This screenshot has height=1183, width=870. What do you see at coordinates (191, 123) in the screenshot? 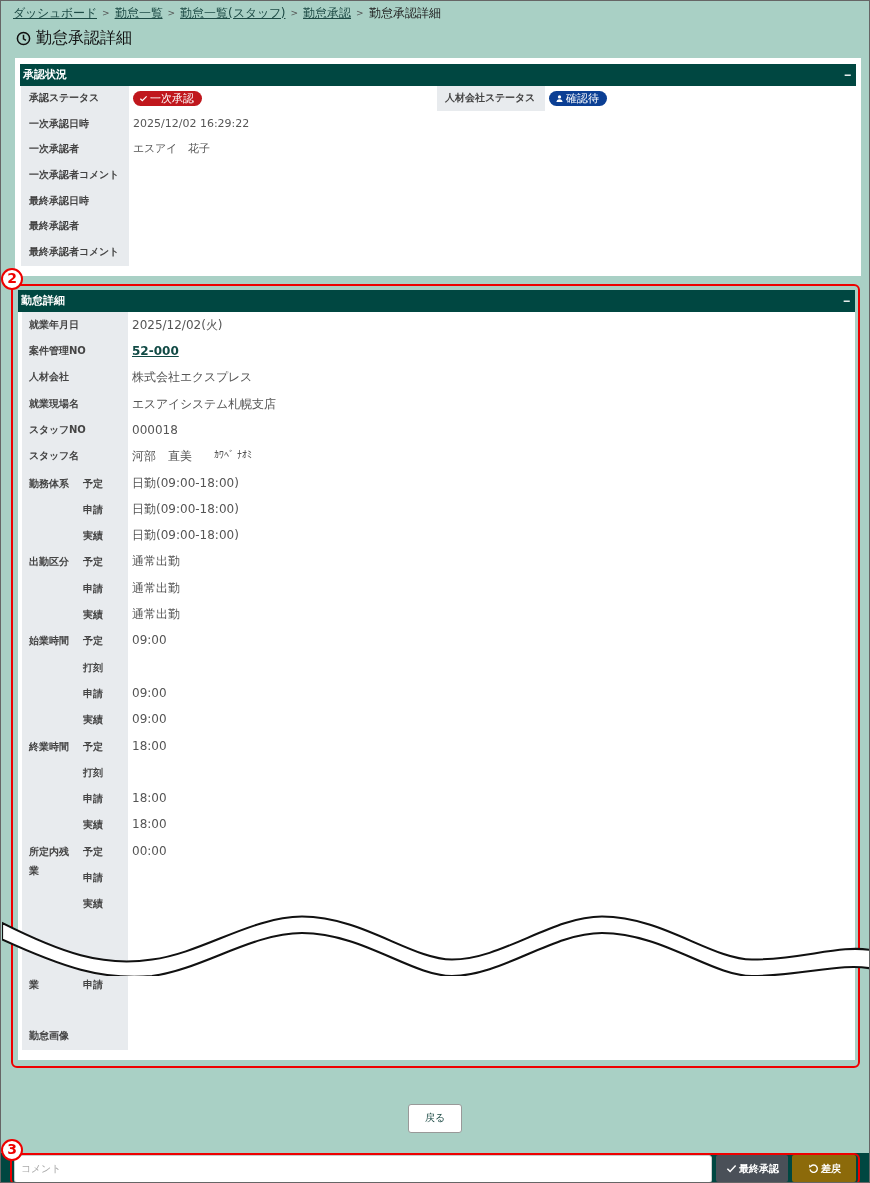
I see `field-value: 2025/12/02 16:29:22` at bounding box center [191, 123].